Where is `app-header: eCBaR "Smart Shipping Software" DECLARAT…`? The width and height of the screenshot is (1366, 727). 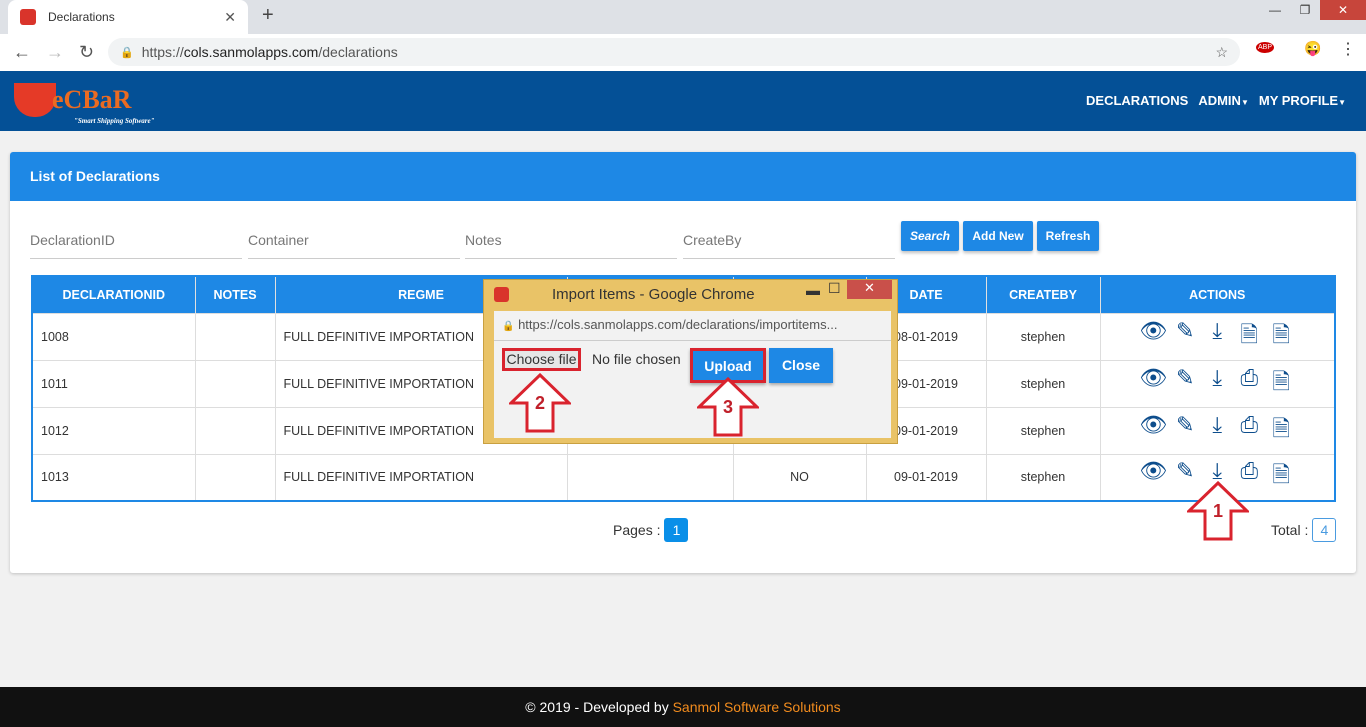
app-header: eCBaR "Smart Shipping Software" DECLARAT… is located at coordinates (683, 101).